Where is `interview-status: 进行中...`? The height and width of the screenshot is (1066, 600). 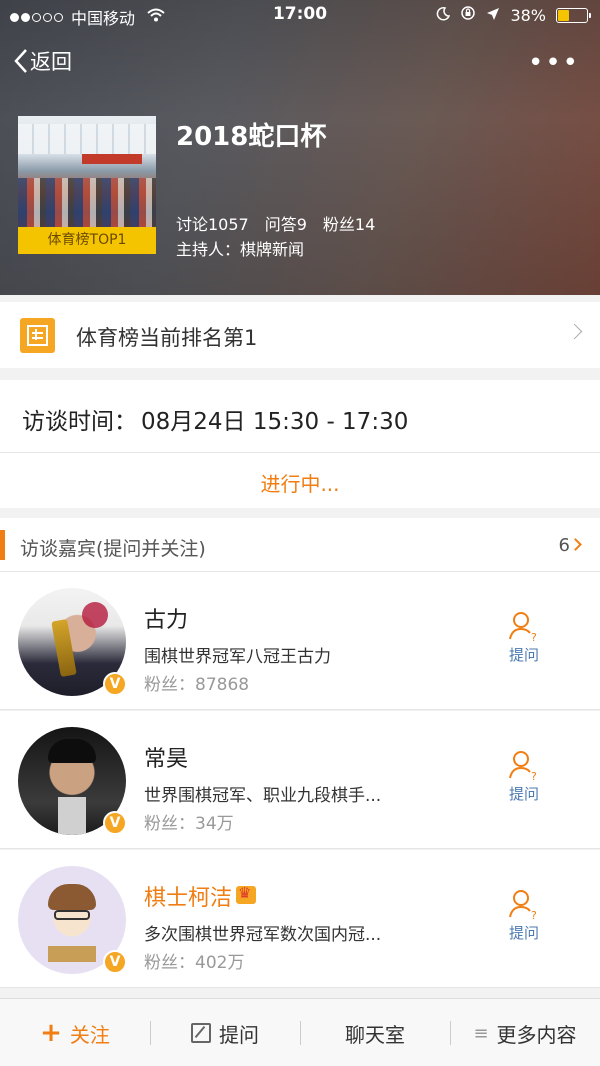 interview-status: 进行中... is located at coordinates (300, 484).